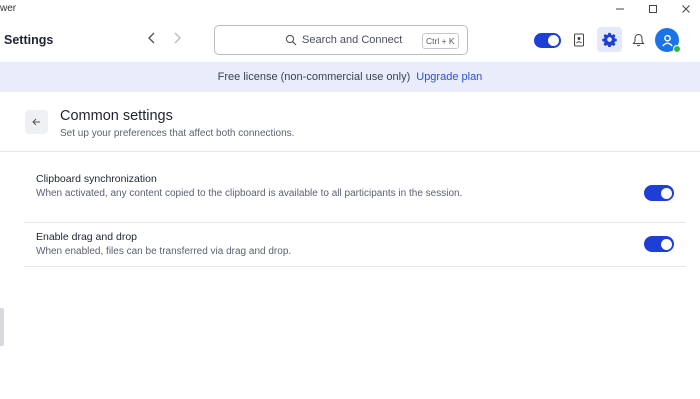  Describe the element at coordinates (683, 9) in the screenshot. I see `close-icon` at that location.